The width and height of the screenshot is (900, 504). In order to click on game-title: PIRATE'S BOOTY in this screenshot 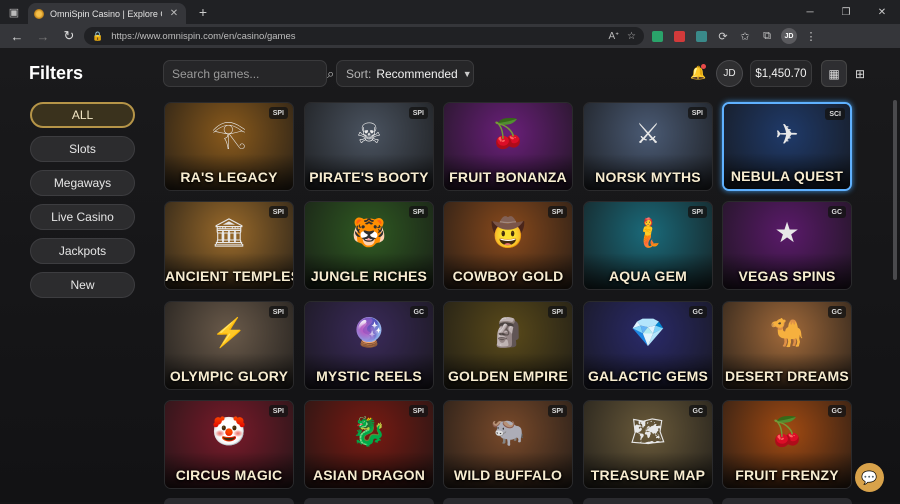, I will do `click(369, 177)`.